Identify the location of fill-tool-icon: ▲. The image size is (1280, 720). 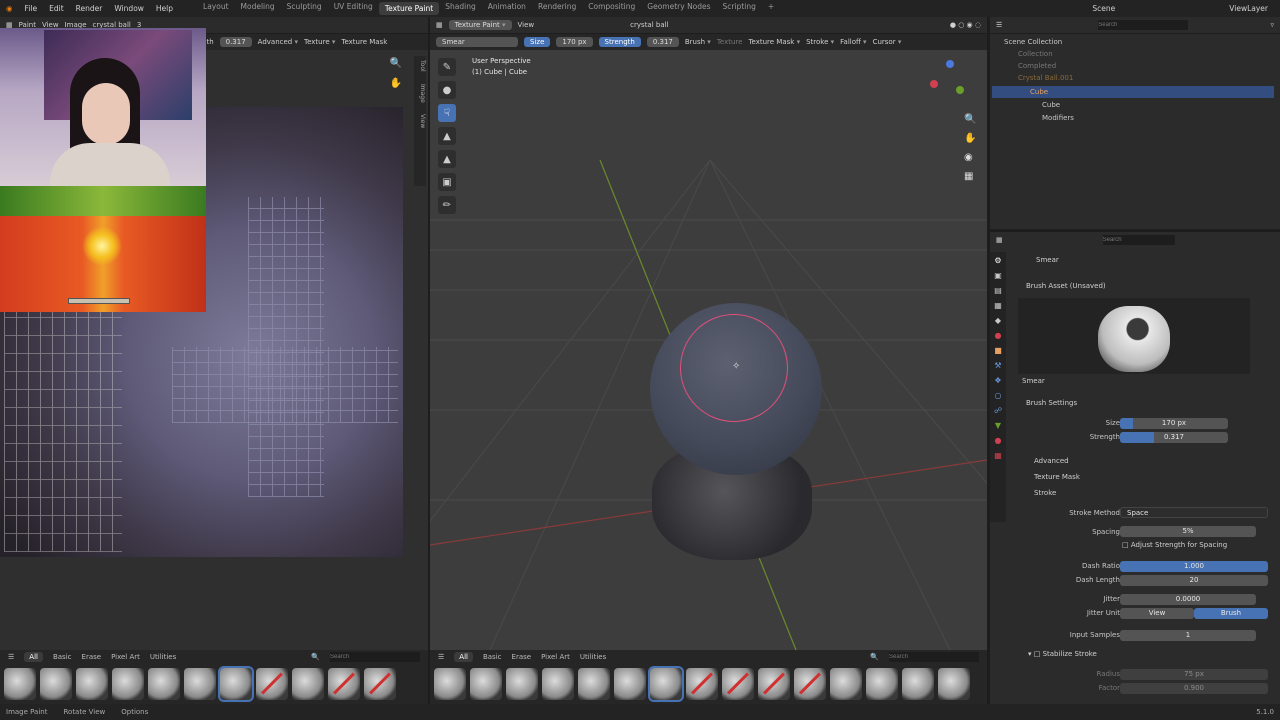
(447, 159).